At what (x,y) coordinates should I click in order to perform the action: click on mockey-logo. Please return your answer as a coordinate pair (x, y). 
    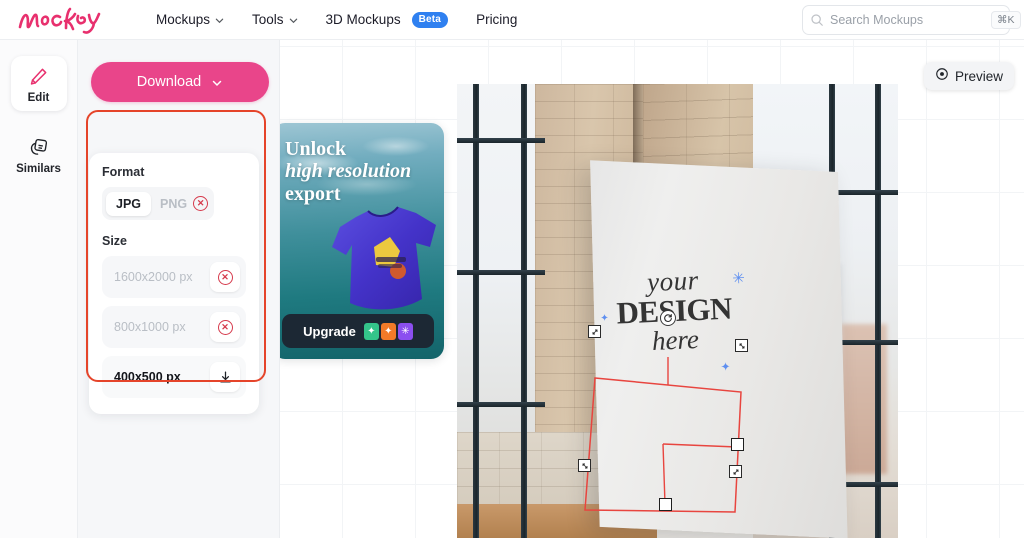
    Looking at the image, I should click on (62, 20).